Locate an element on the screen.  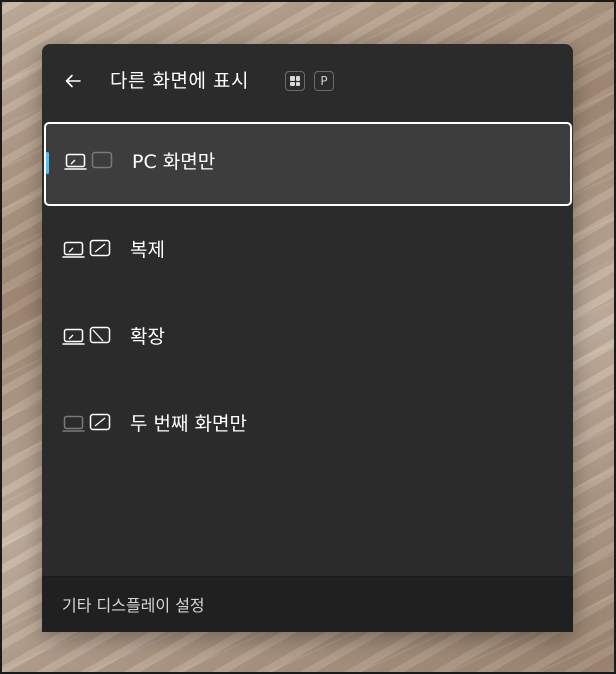
option-pc-screen-only: PC 화면만 is located at coordinates (308, 164).